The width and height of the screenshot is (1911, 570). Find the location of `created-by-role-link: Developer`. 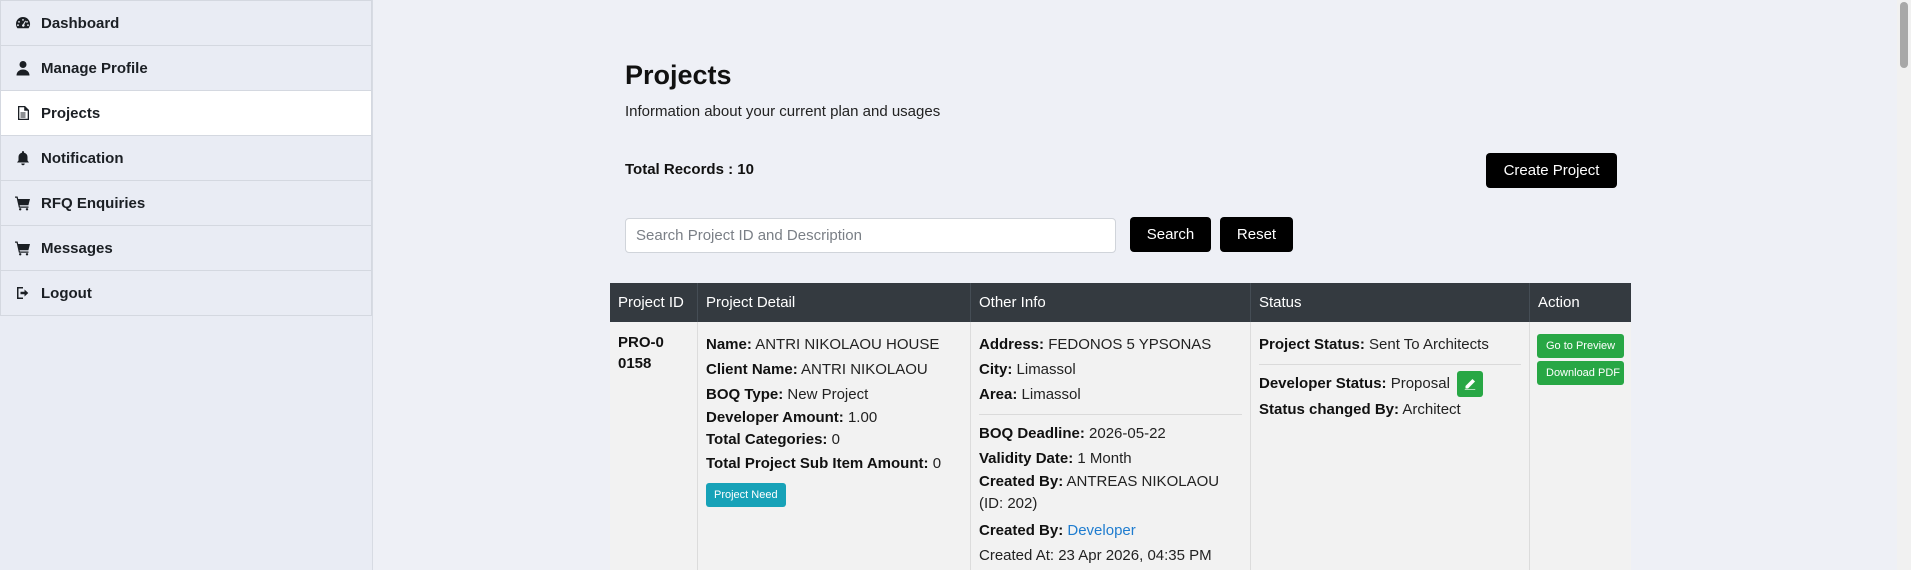

created-by-role-link: Developer is located at coordinates (1101, 530).